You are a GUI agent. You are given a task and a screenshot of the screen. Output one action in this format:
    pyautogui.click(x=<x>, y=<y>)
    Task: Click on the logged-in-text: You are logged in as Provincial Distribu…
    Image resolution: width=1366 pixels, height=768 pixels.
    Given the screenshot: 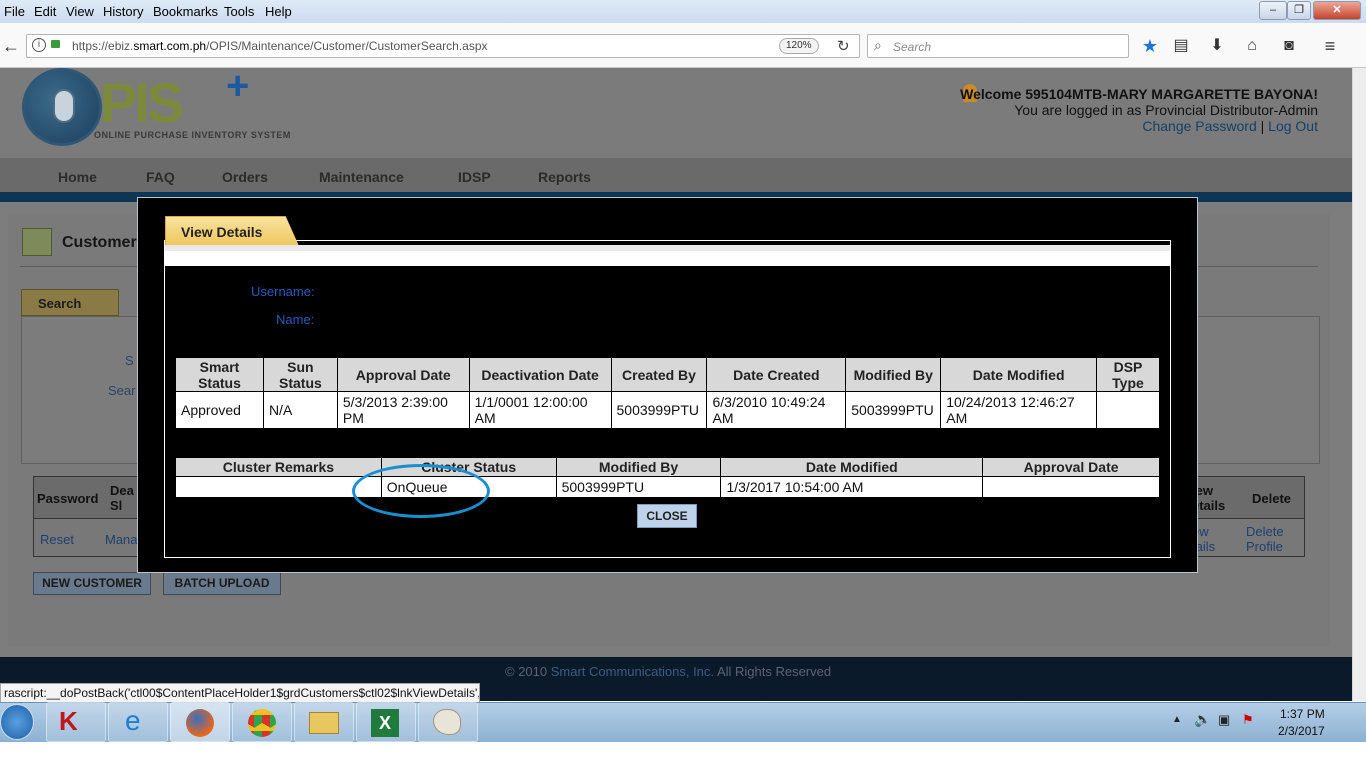 What is the action you would take?
    pyautogui.click(x=1166, y=110)
    